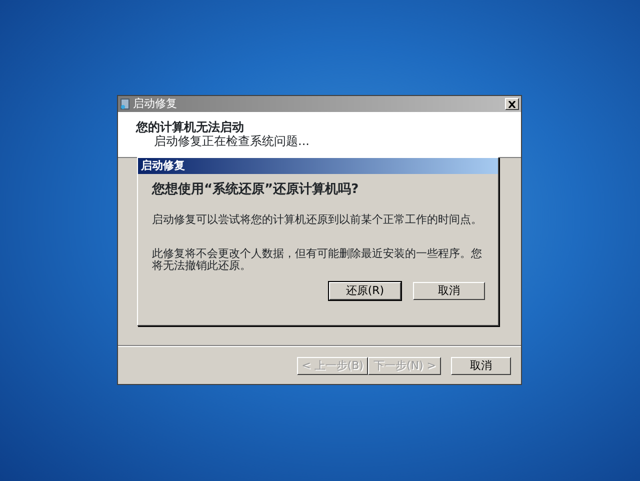  I want to click on wizard-button: 取消, so click(481, 365).